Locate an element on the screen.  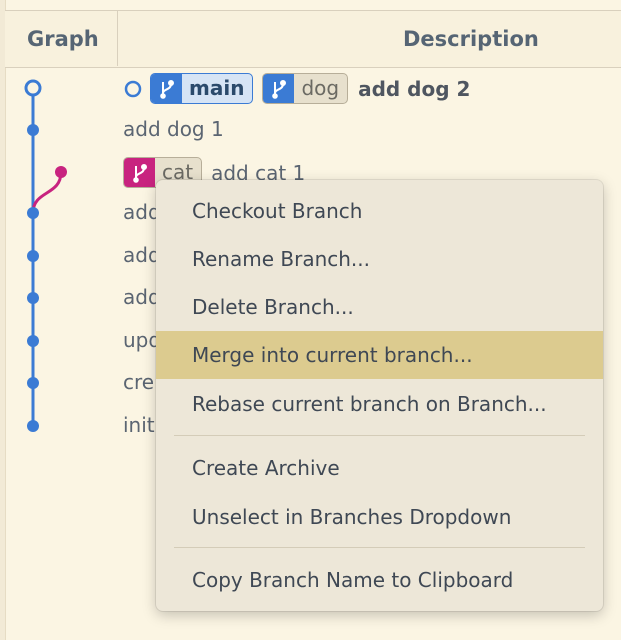
commit-row: cre is located at coordinates (138, 382).